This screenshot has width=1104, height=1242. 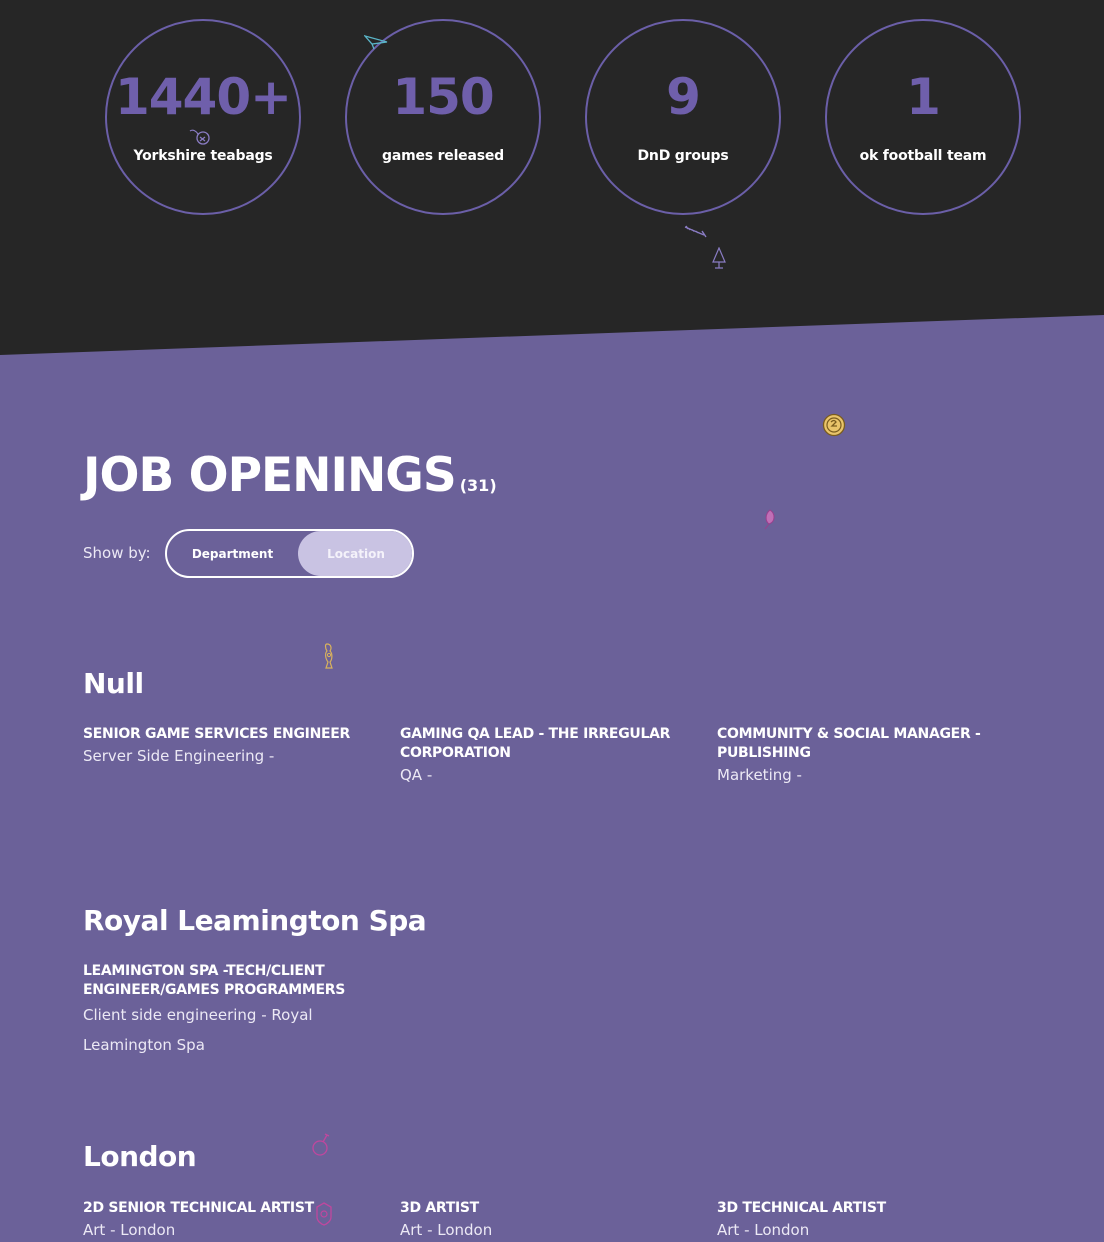 I want to click on job-title: COMMUNITY & SOCIAL MANAGER - PUBLISHING, so click(x=862, y=744).